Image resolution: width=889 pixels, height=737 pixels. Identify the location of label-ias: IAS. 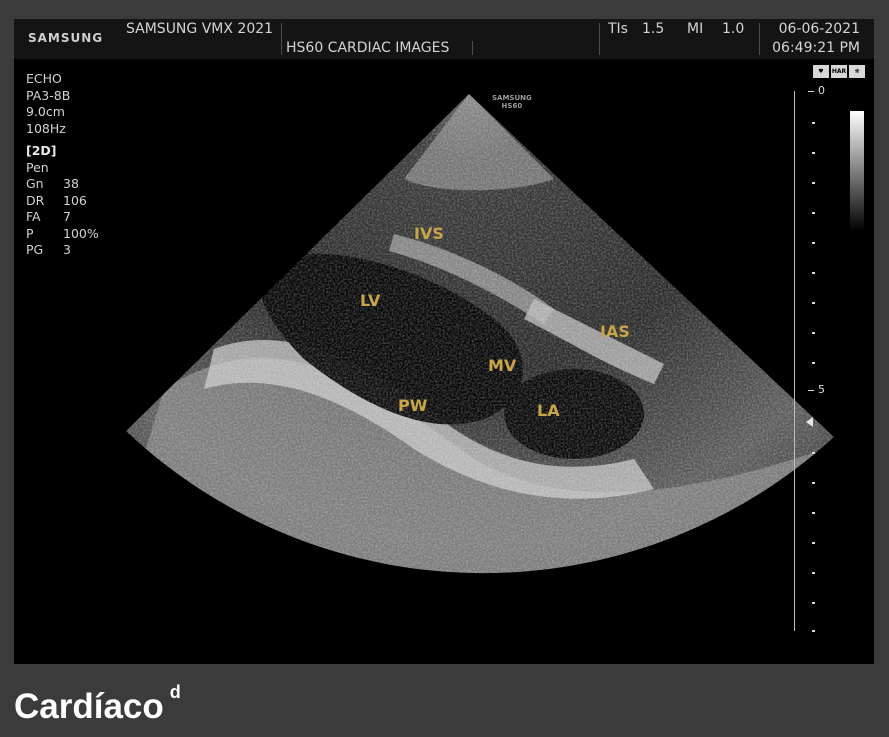
(615, 331).